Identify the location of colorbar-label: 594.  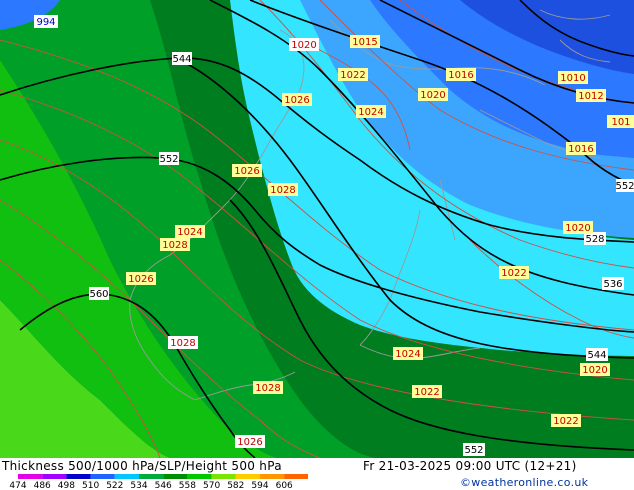
(259, 485).